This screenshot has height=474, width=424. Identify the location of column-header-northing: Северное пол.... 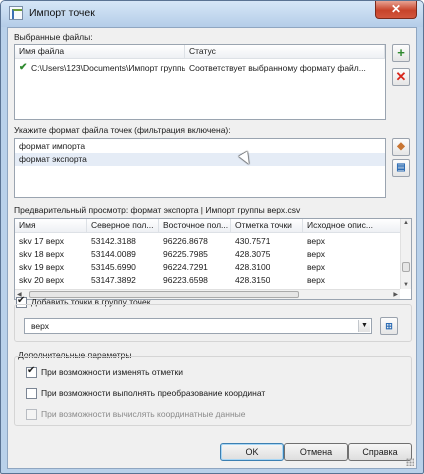
(123, 226).